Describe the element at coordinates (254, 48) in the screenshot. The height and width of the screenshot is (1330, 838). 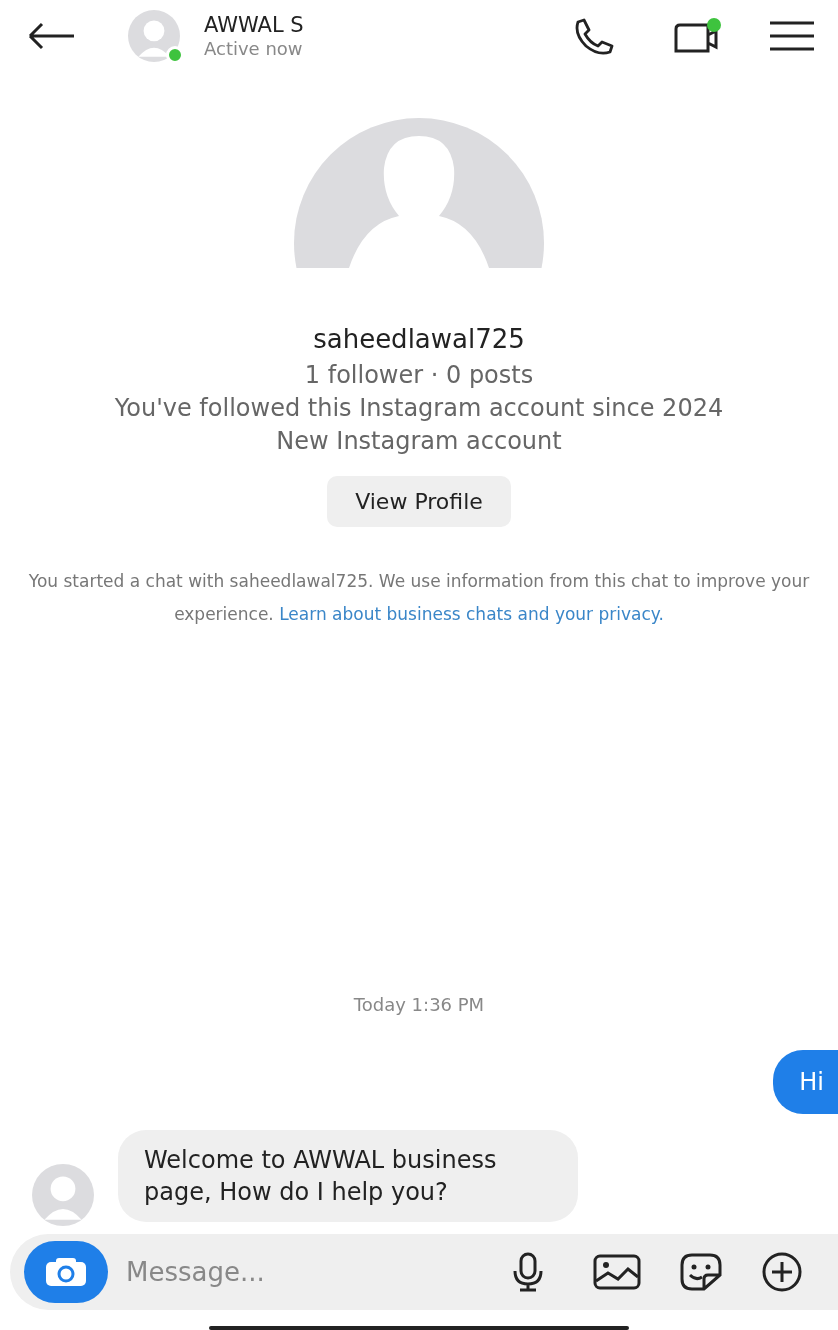
I see `status-text: Active now` at that location.